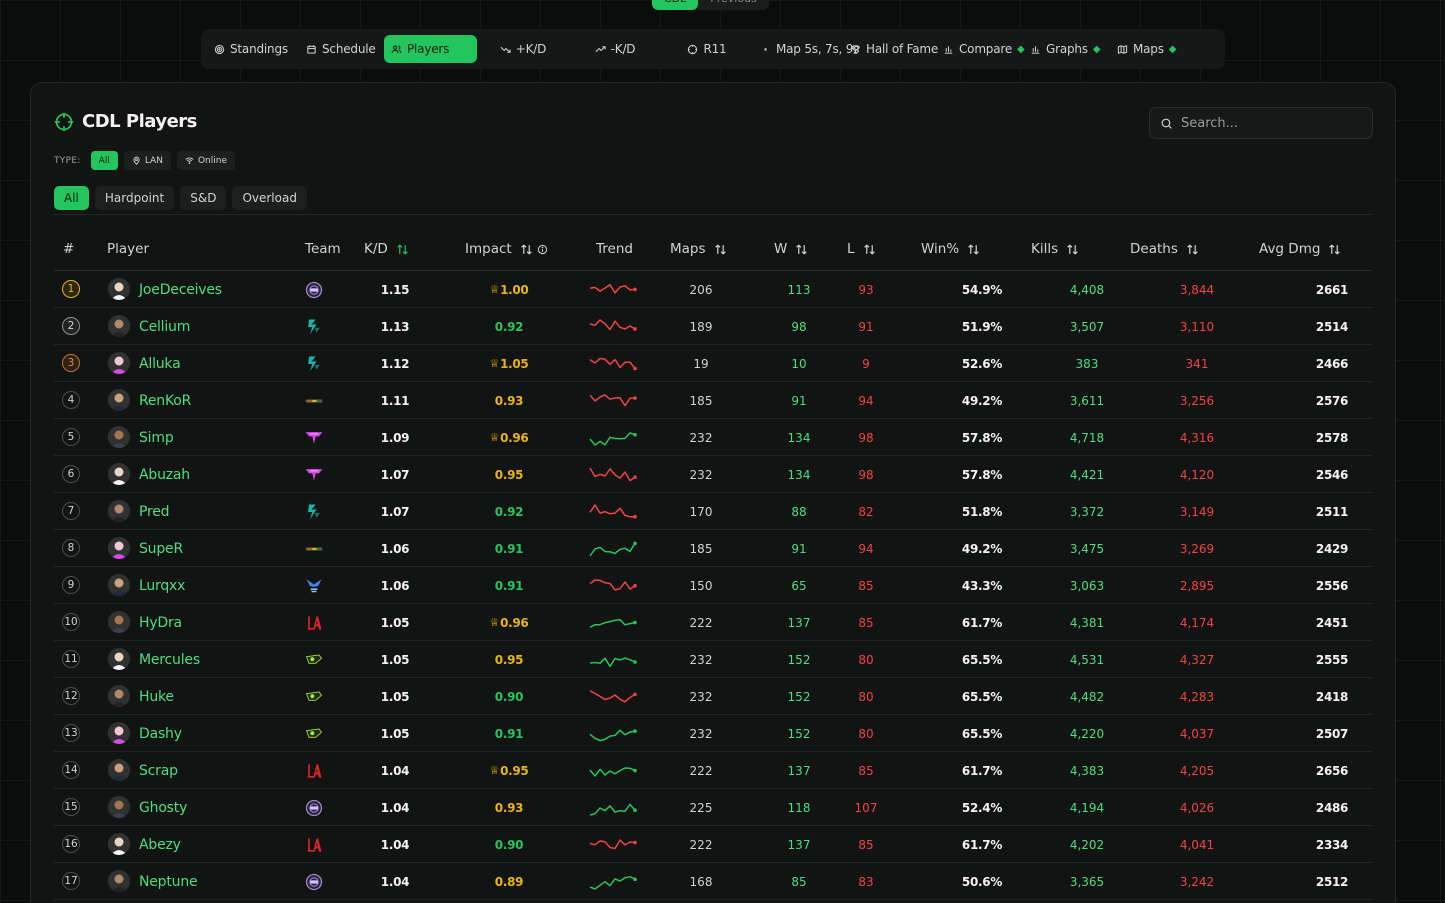 Image resolution: width=1445 pixels, height=903 pixels. Describe the element at coordinates (164, 326) in the screenshot. I see `player-name-link: Cellium` at that location.